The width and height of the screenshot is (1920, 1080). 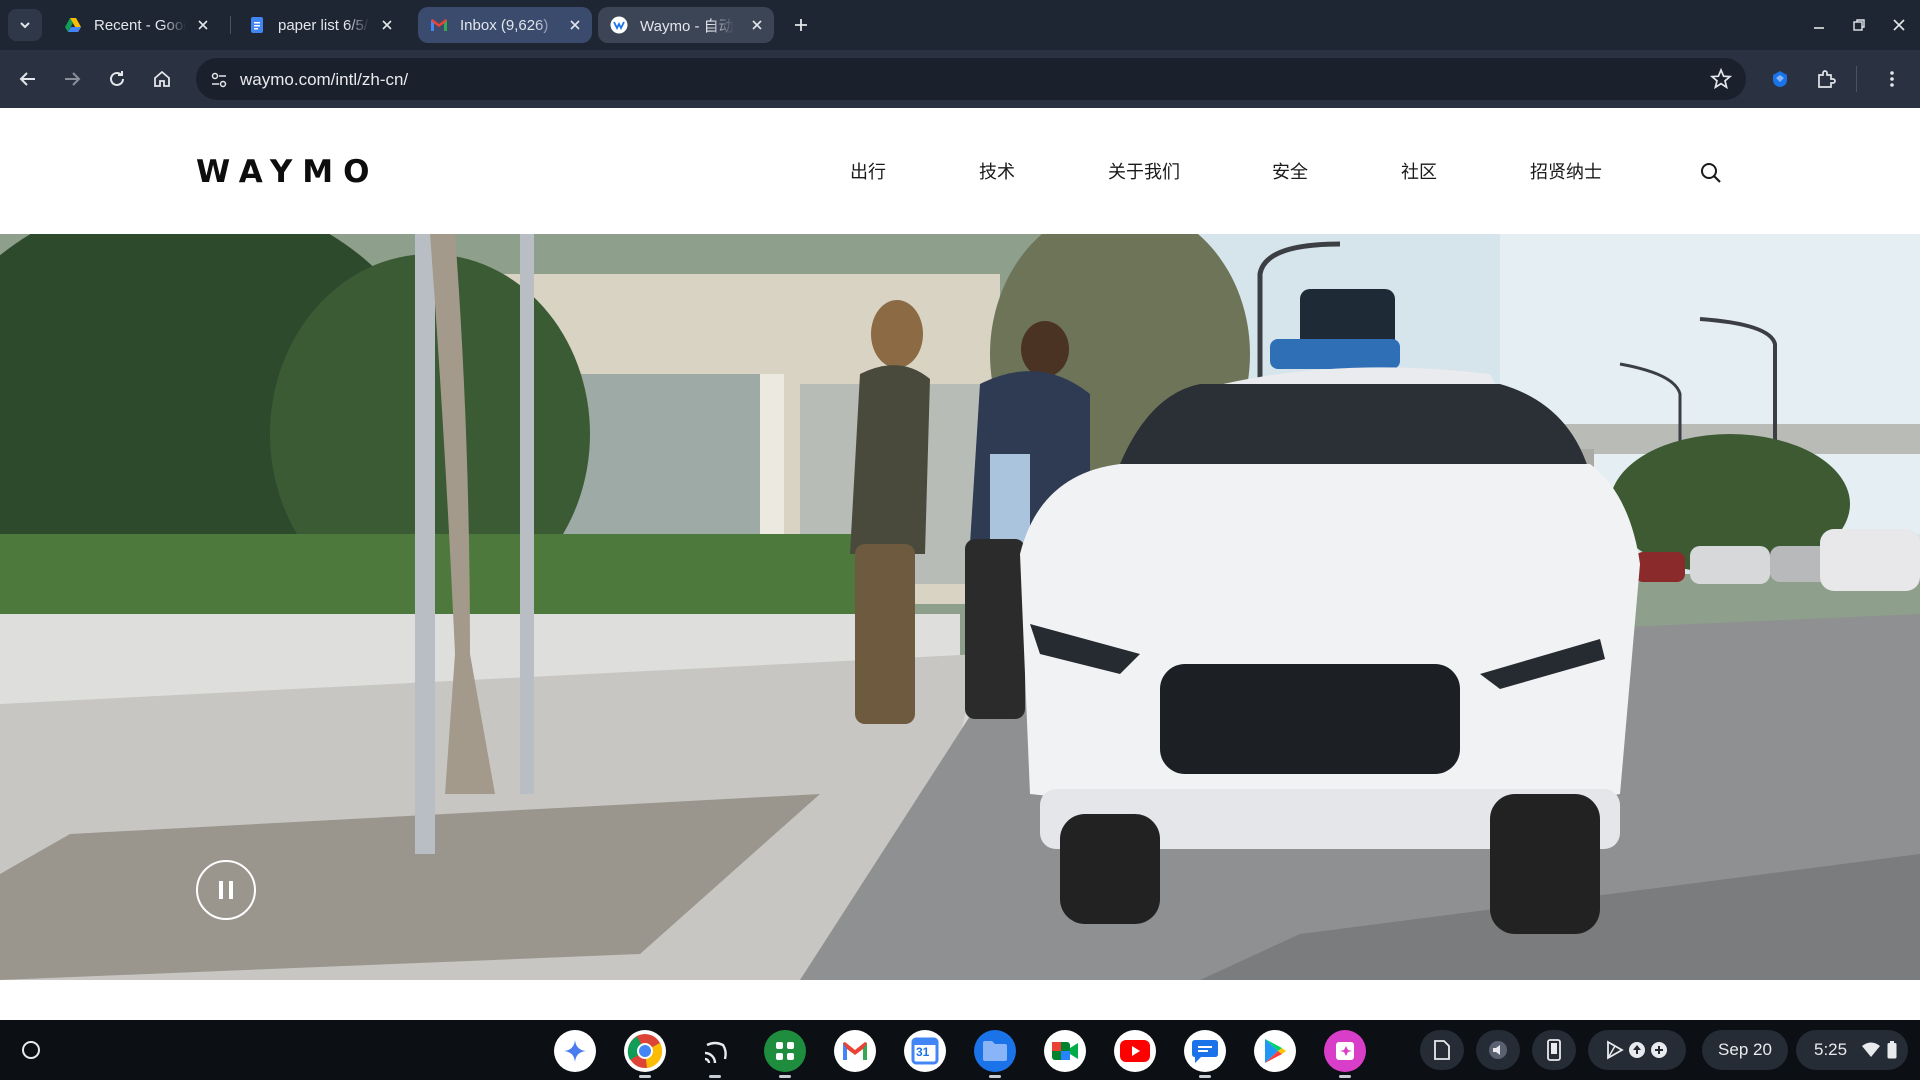 What do you see at coordinates (287, 172) in the screenshot?
I see `waymo-logo: WAYMO` at bounding box center [287, 172].